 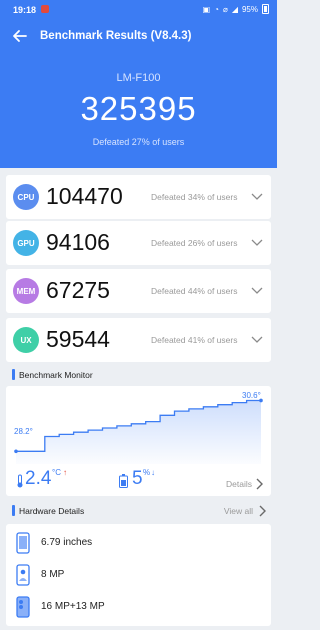 I want to click on signal-icon: ◢, so click(x=234, y=9).